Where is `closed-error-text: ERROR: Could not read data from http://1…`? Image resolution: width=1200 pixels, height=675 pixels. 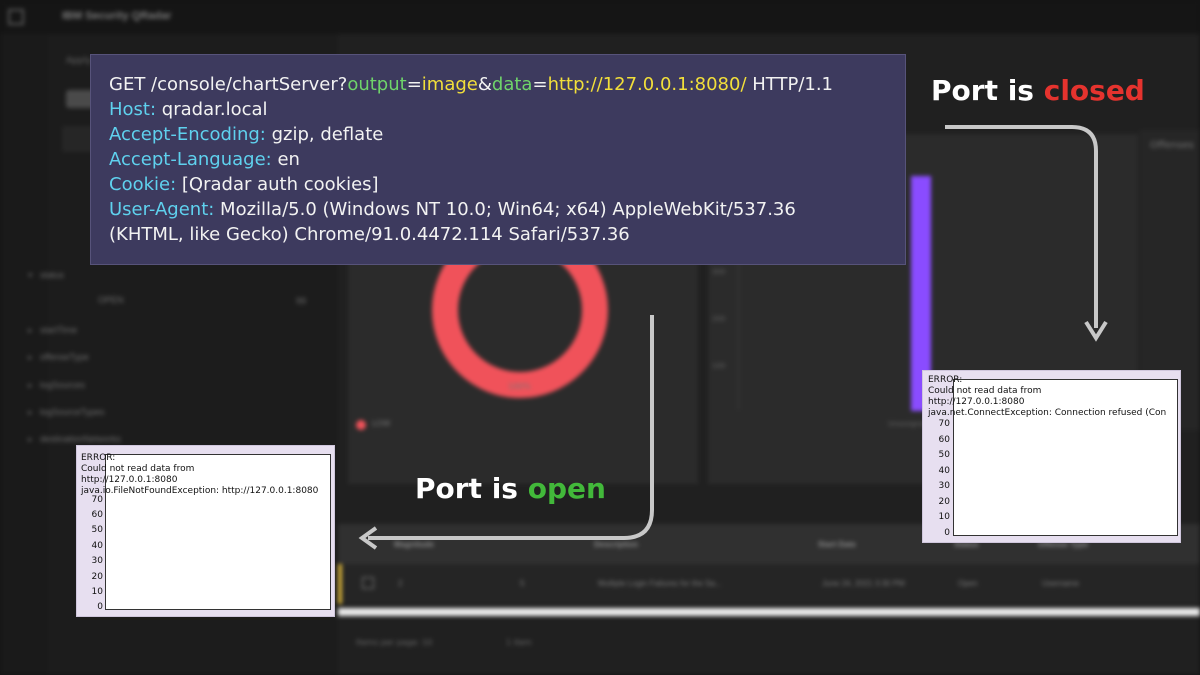 closed-error-text: ERROR: Could not read data from http://1… is located at coordinates (1047, 396).